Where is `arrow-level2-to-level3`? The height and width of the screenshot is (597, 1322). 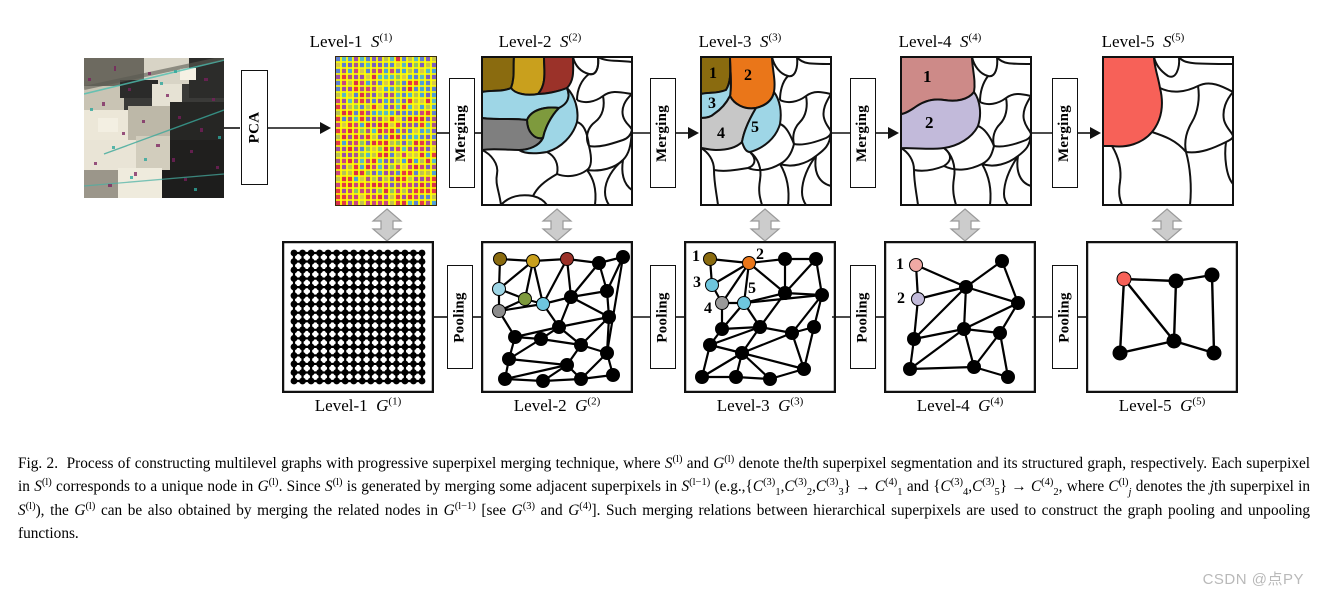 arrow-level2-to-level3 is located at coordinates (666, 133).